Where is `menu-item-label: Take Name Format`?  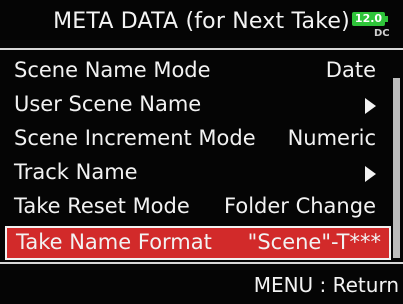
menu-item-label: Take Name Format is located at coordinates (114, 242).